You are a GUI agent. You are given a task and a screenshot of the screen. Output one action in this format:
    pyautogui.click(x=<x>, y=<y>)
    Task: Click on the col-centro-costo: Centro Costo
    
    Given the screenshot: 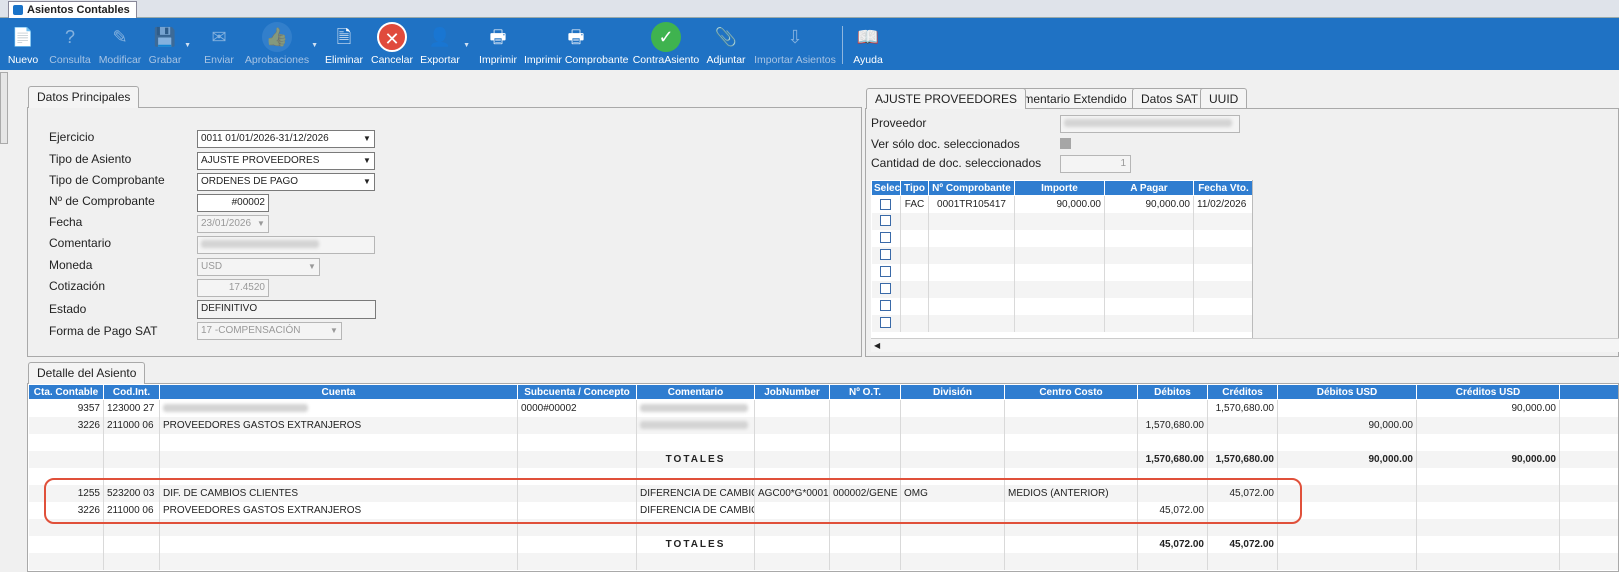 What is the action you would take?
    pyautogui.click(x=1071, y=392)
    